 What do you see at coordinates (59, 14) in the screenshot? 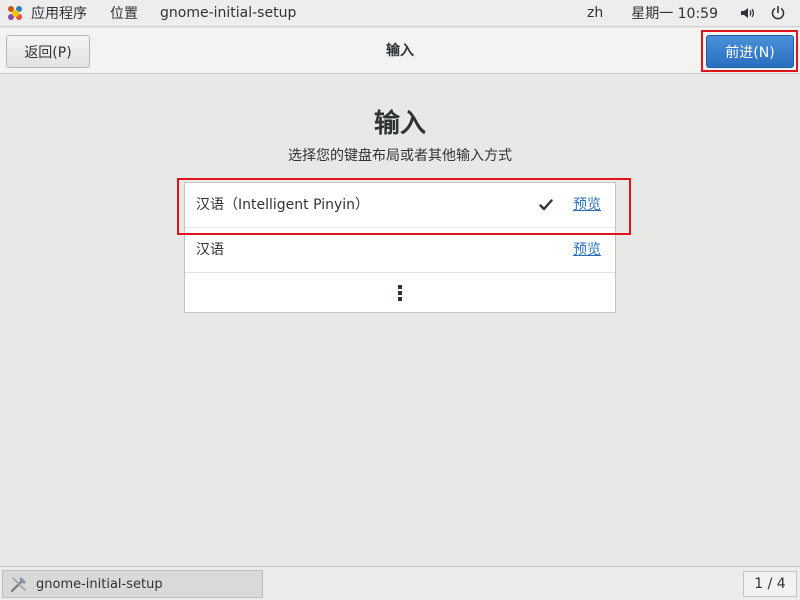
I see `applications-menu-label: 应用程序` at bounding box center [59, 14].